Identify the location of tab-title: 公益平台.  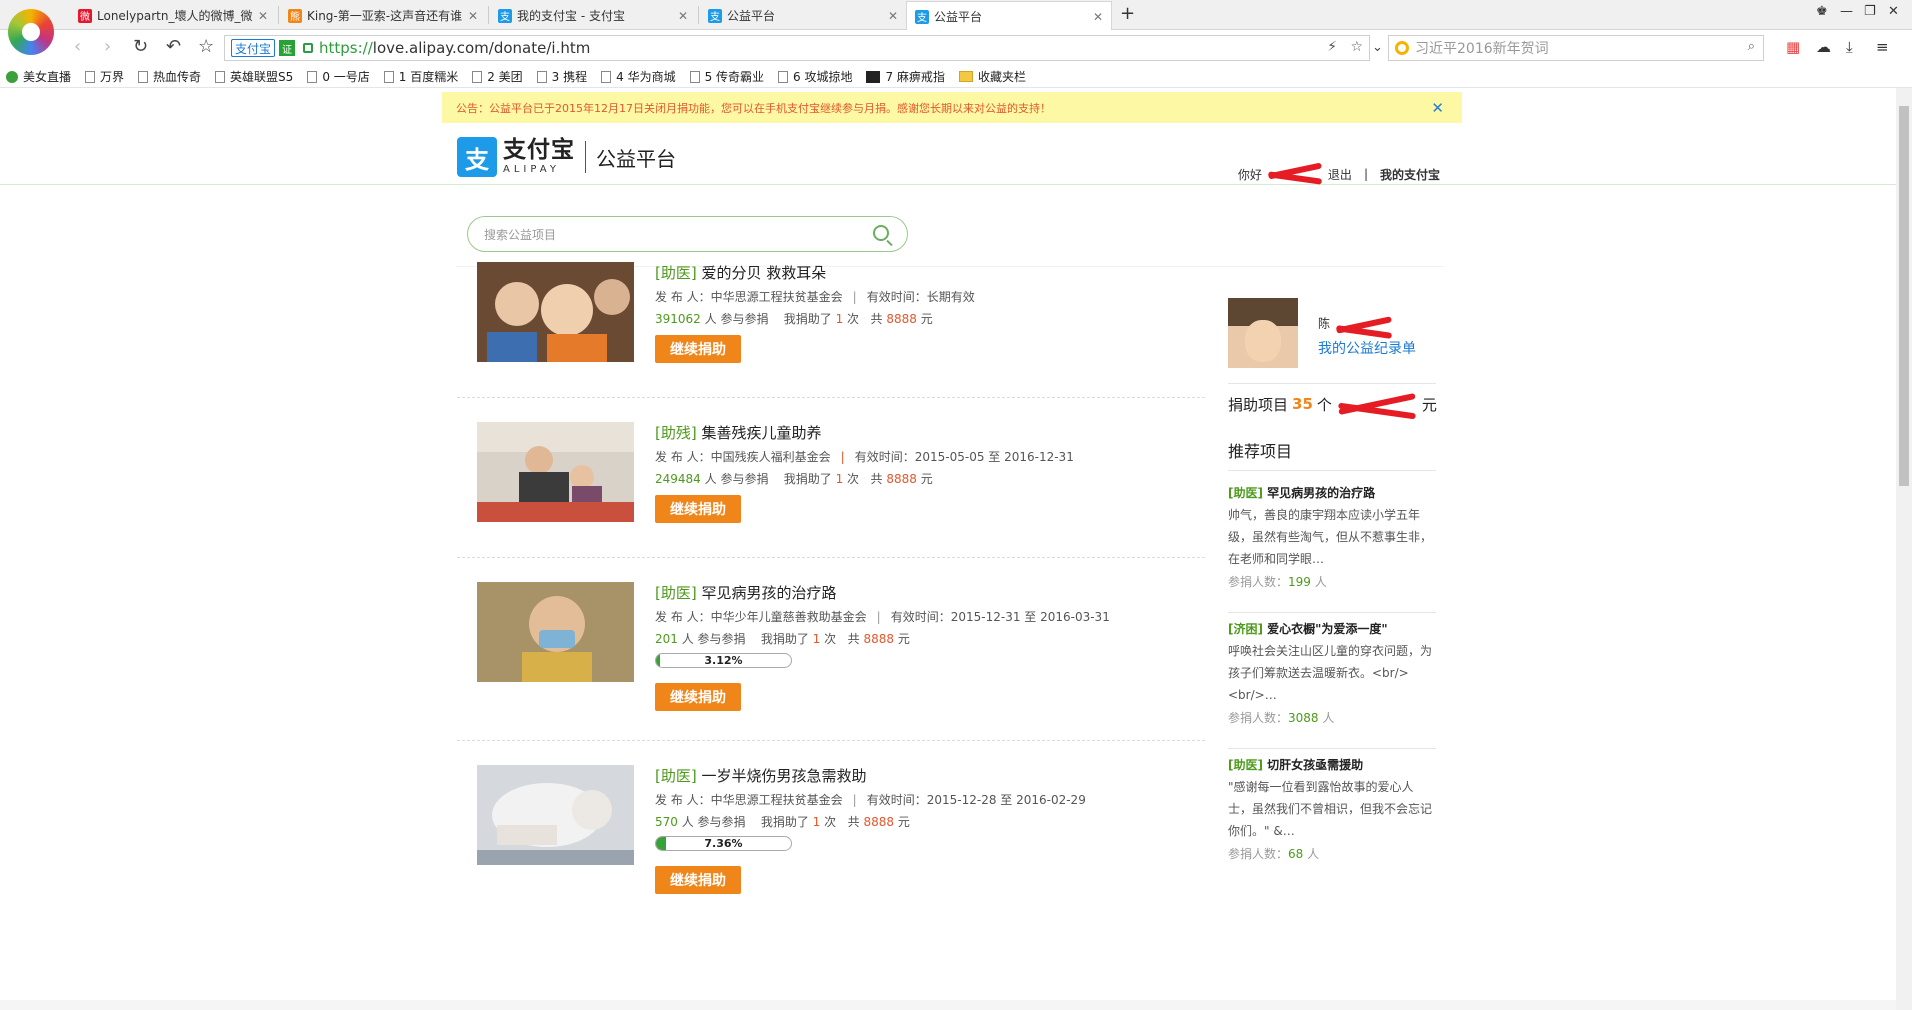
(958, 17).